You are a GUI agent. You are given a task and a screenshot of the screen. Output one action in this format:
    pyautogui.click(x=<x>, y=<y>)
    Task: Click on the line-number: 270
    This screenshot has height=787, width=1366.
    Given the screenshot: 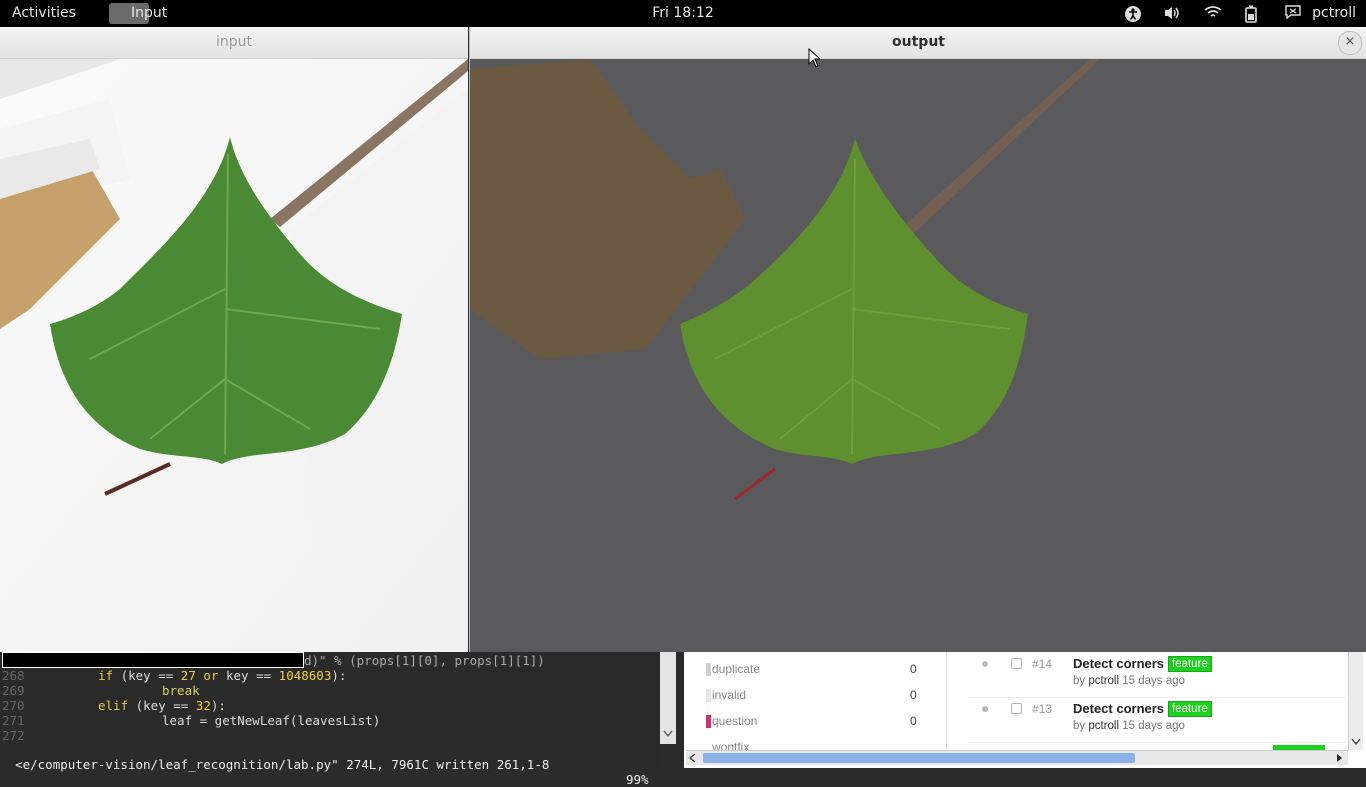 What is the action you would take?
    pyautogui.click(x=13, y=705)
    